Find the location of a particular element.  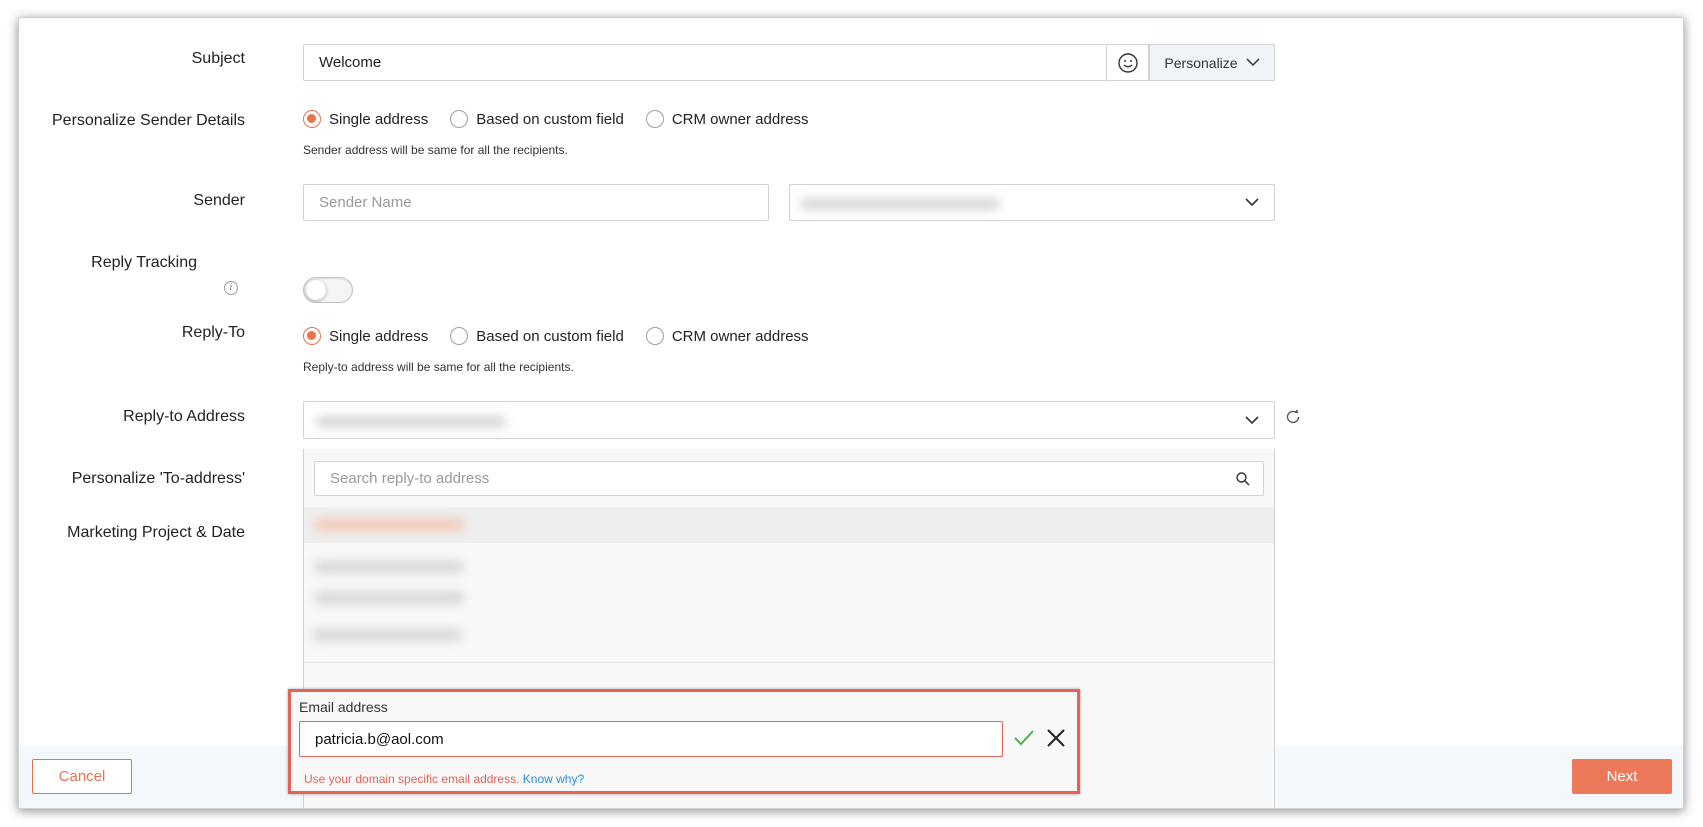

reply-to-option-custom-field: Based on custom field is located at coordinates (537, 336).